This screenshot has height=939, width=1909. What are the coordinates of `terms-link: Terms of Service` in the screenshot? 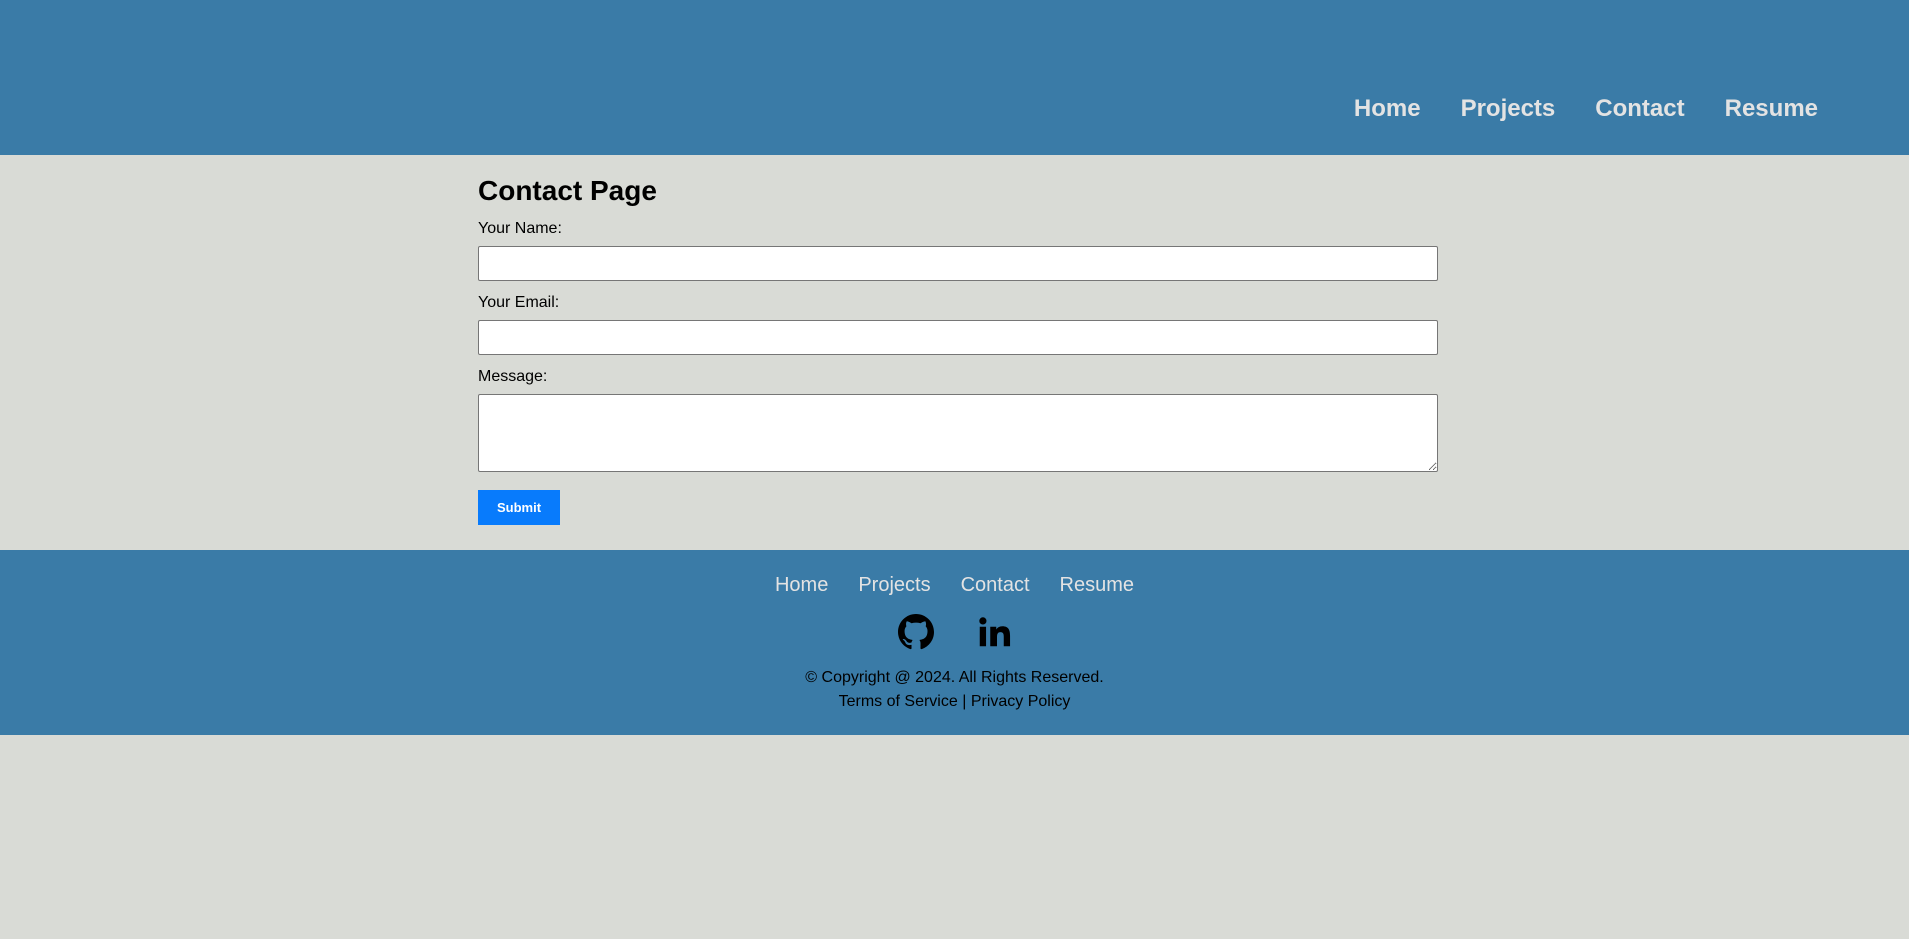 It's located at (898, 701).